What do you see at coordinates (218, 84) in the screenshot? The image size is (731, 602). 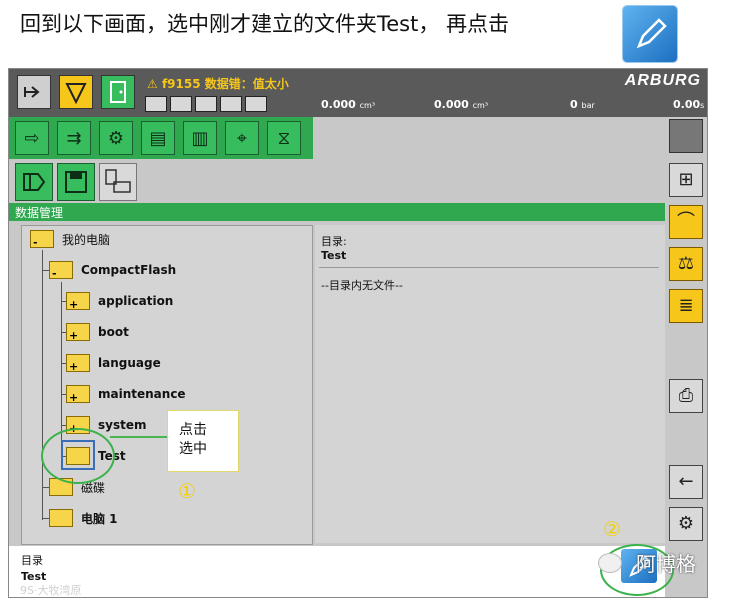 I see `alarm-message: ⚠ f9155 数据错：值太小` at bounding box center [218, 84].